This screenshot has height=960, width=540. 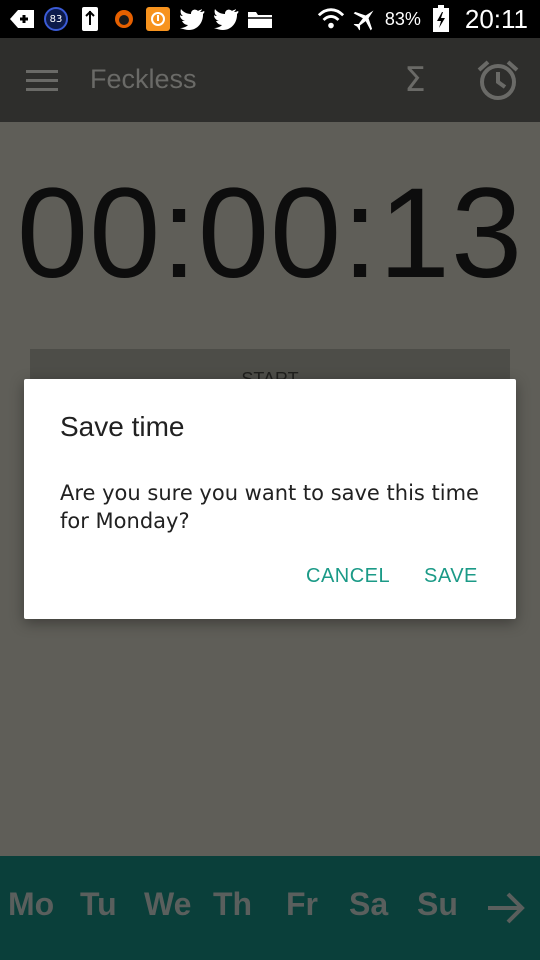 I want to click on back-notify-icon, so click(x=22, y=19).